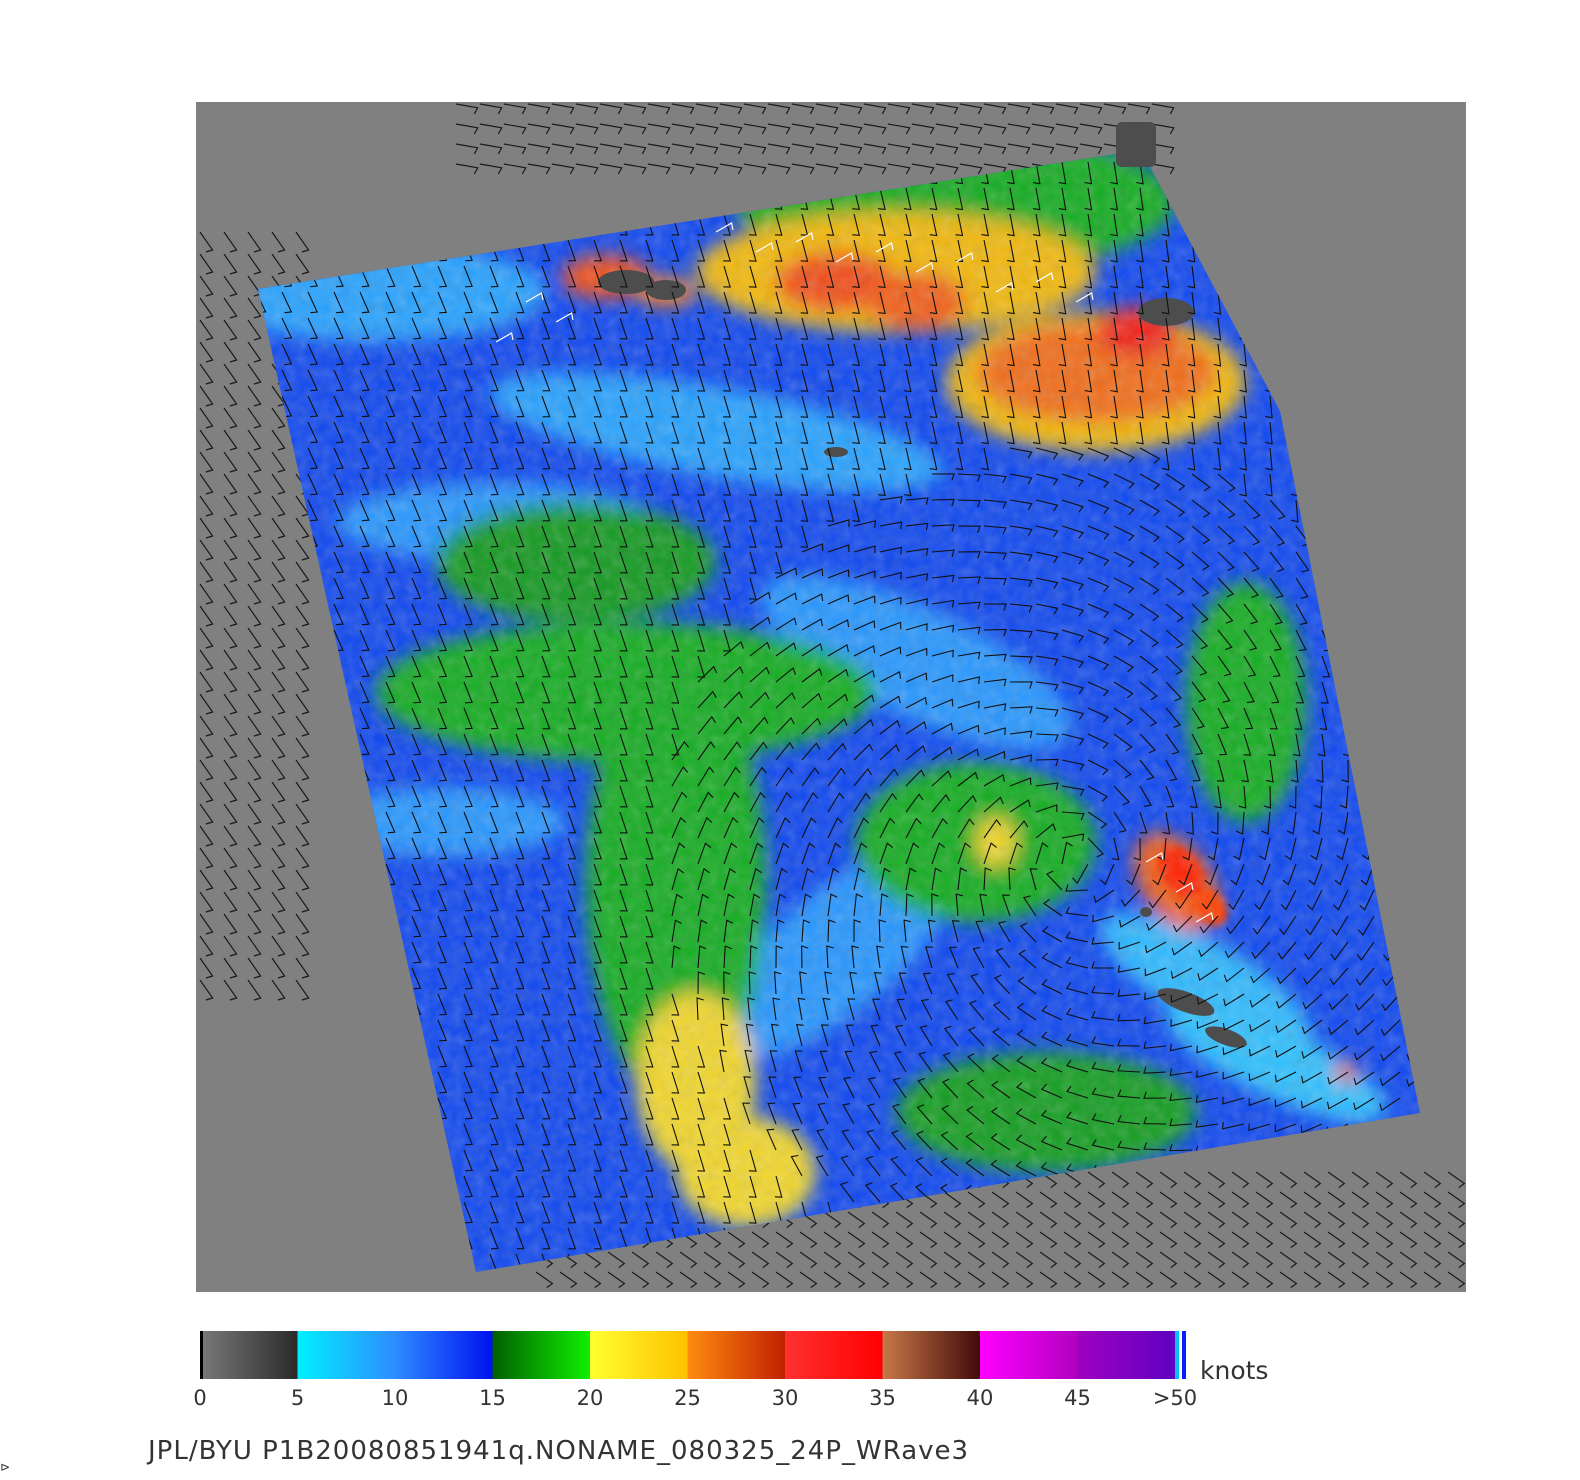 This screenshot has height=1480, width=1580. I want to click on colorbar-tick-label: 25, so click(687, 1398).